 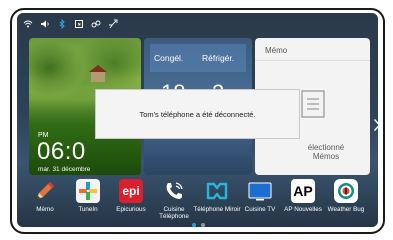 What do you see at coordinates (96, 24) in the screenshot?
I see `link-icon` at bounding box center [96, 24].